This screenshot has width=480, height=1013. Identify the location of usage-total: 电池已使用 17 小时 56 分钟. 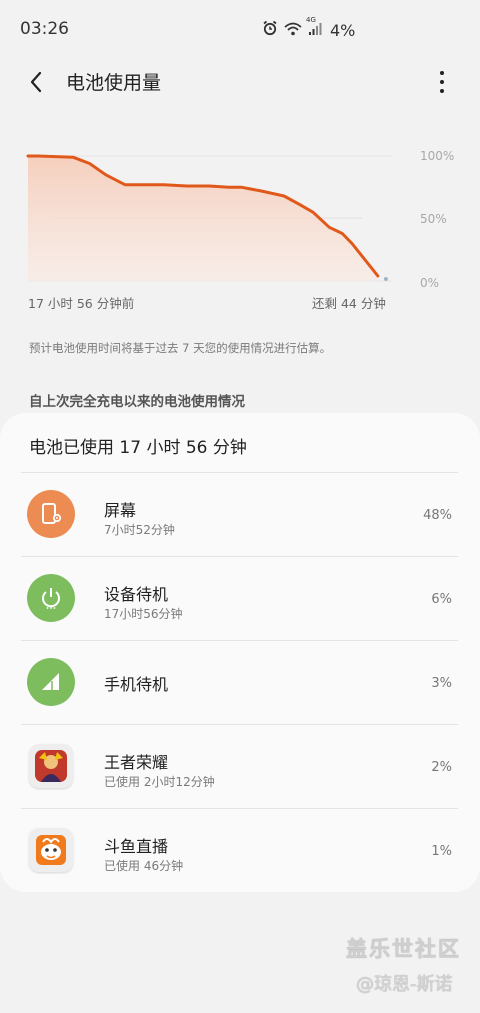
(138, 448).